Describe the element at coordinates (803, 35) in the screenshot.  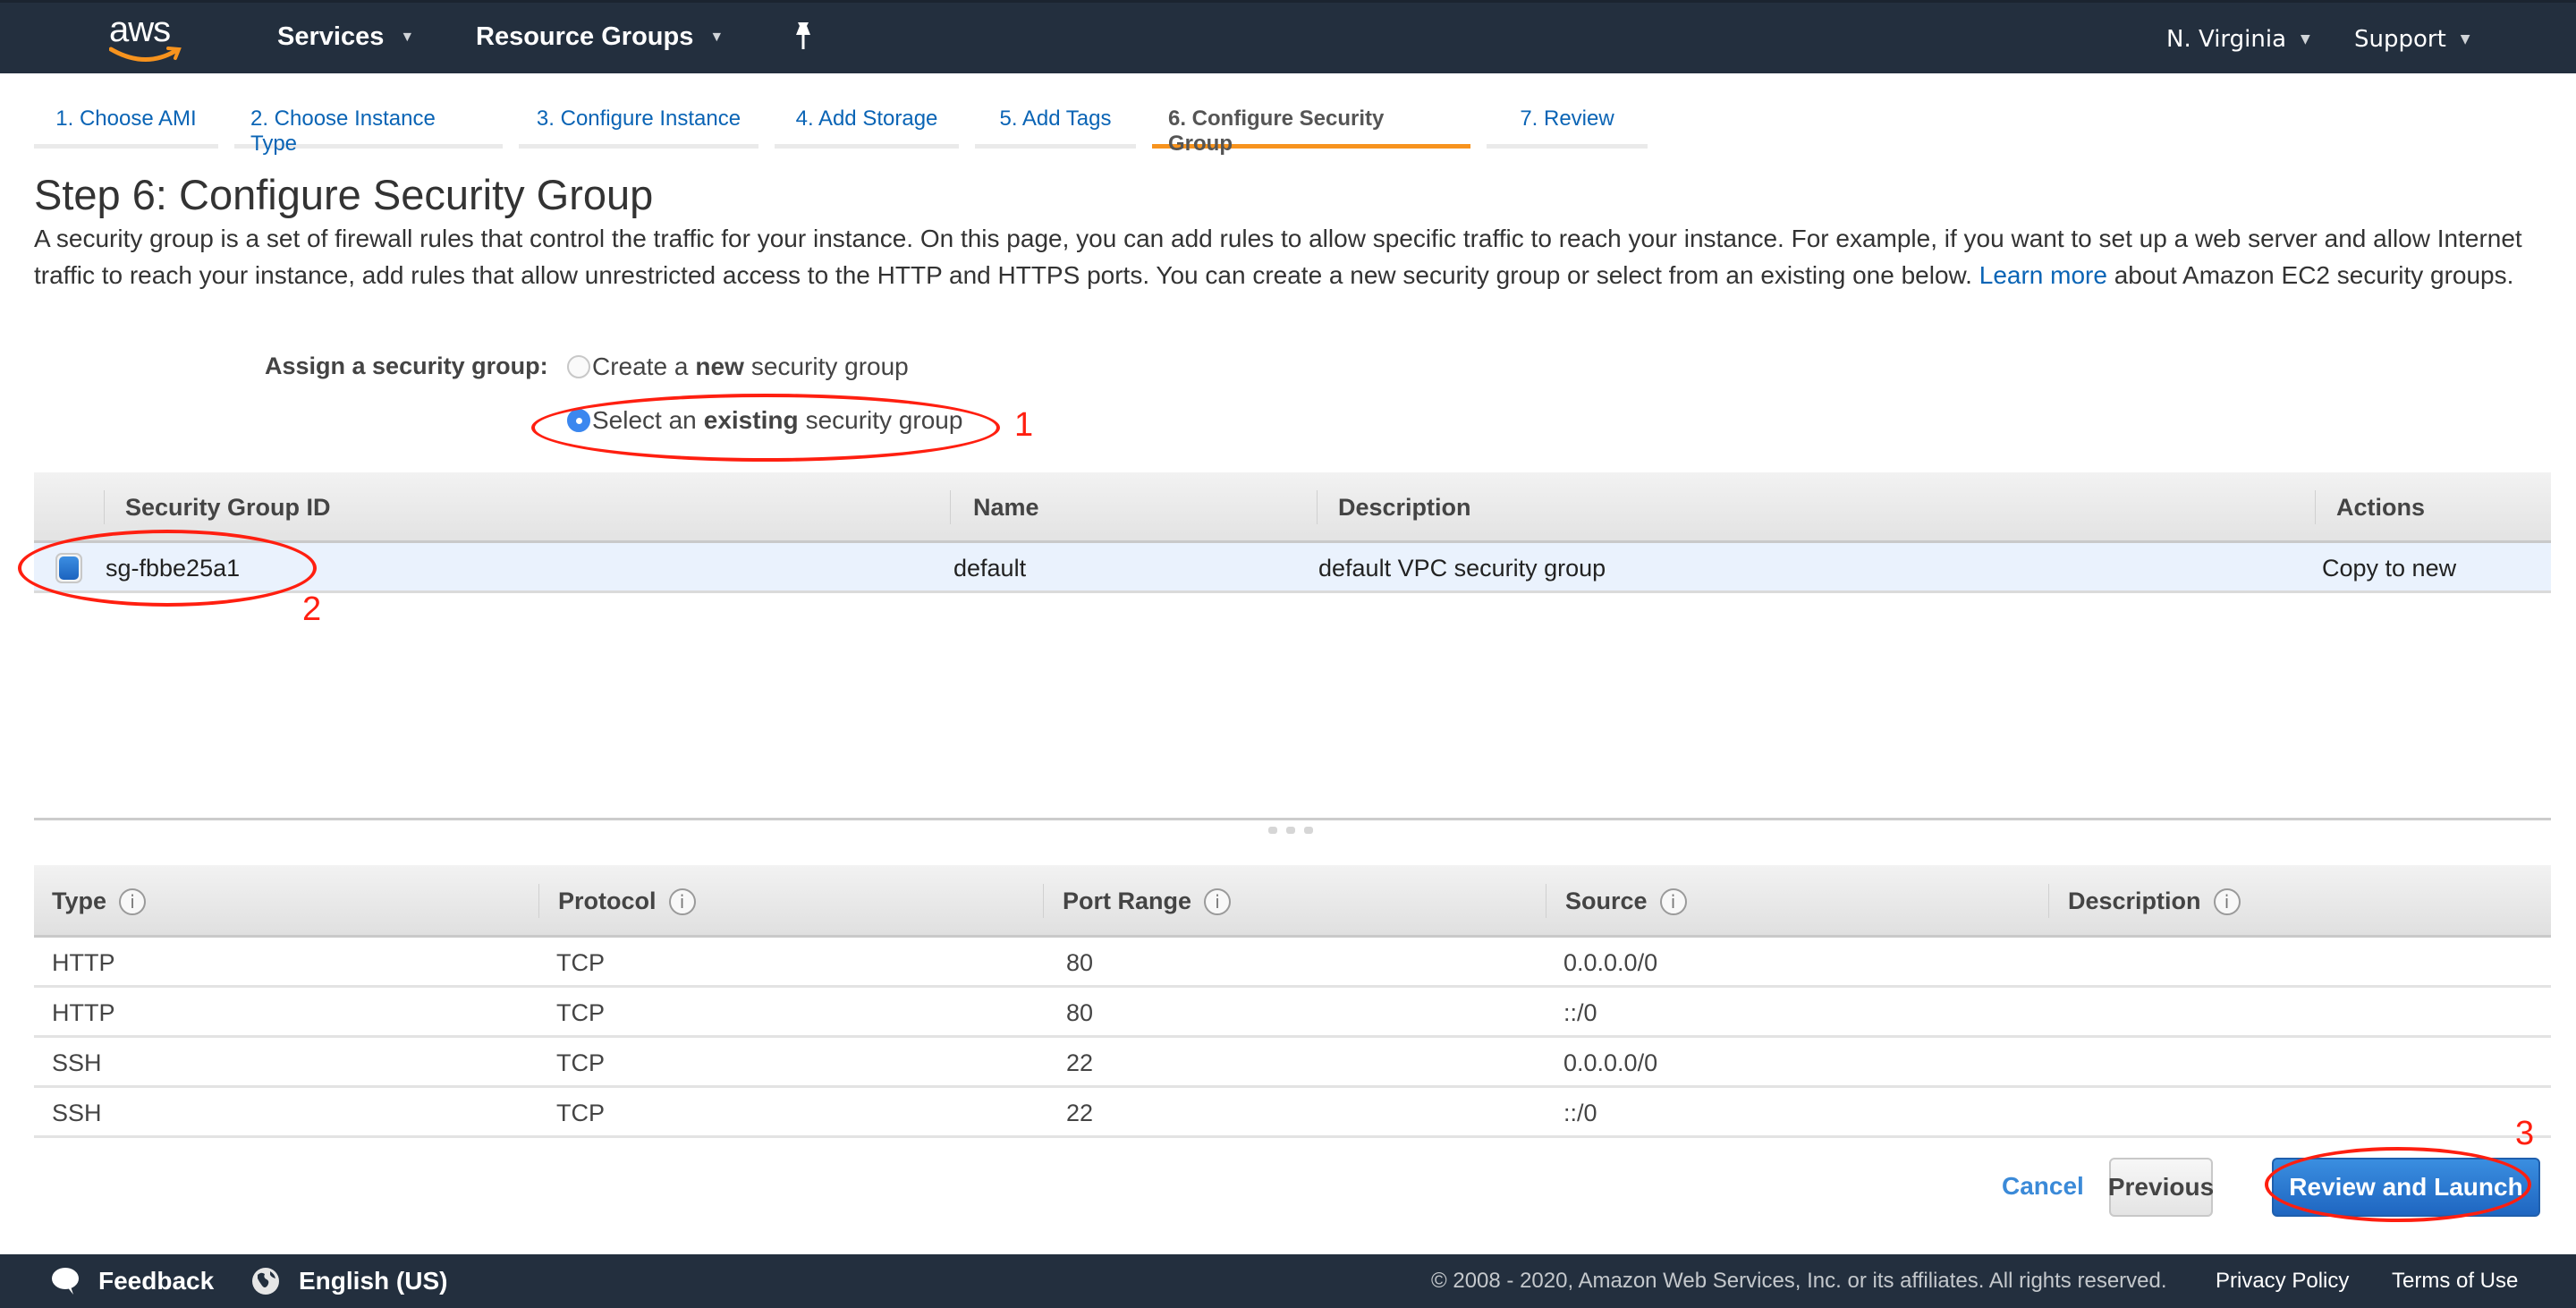
I see `pushpin-icon` at that location.